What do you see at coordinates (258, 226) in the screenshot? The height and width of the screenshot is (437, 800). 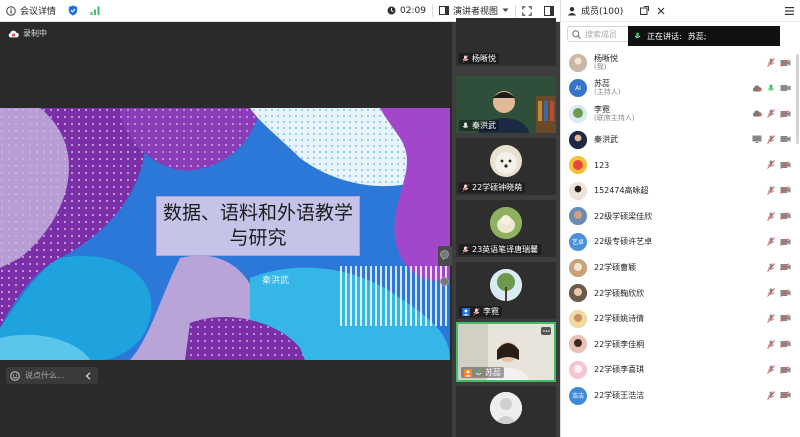 I see `slide-title: 数据、语料和外语教学与研究` at bounding box center [258, 226].